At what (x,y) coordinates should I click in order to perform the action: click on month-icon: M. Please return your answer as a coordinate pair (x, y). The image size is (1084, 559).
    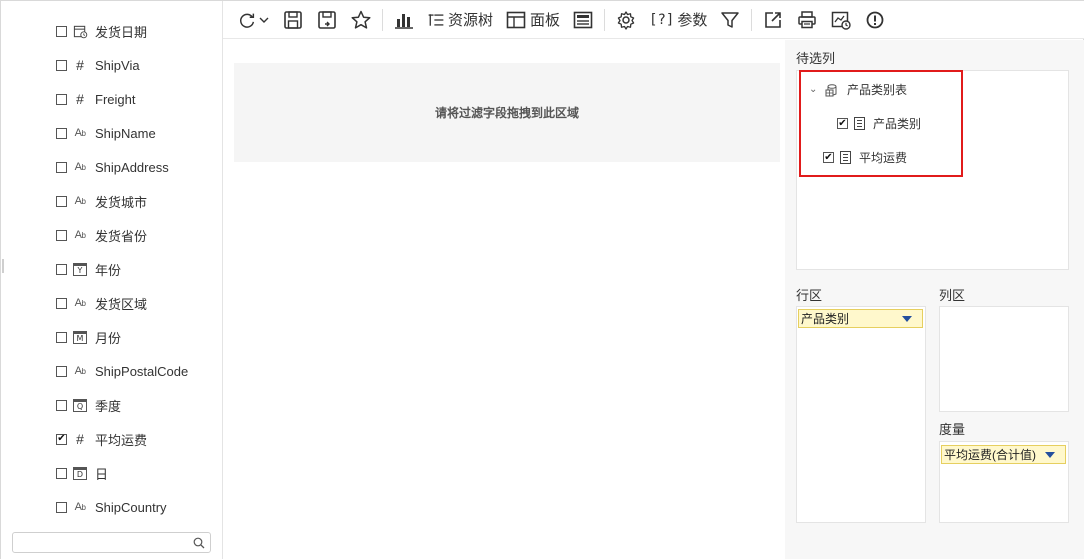
    Looking at the image, I should click on (80, 337).